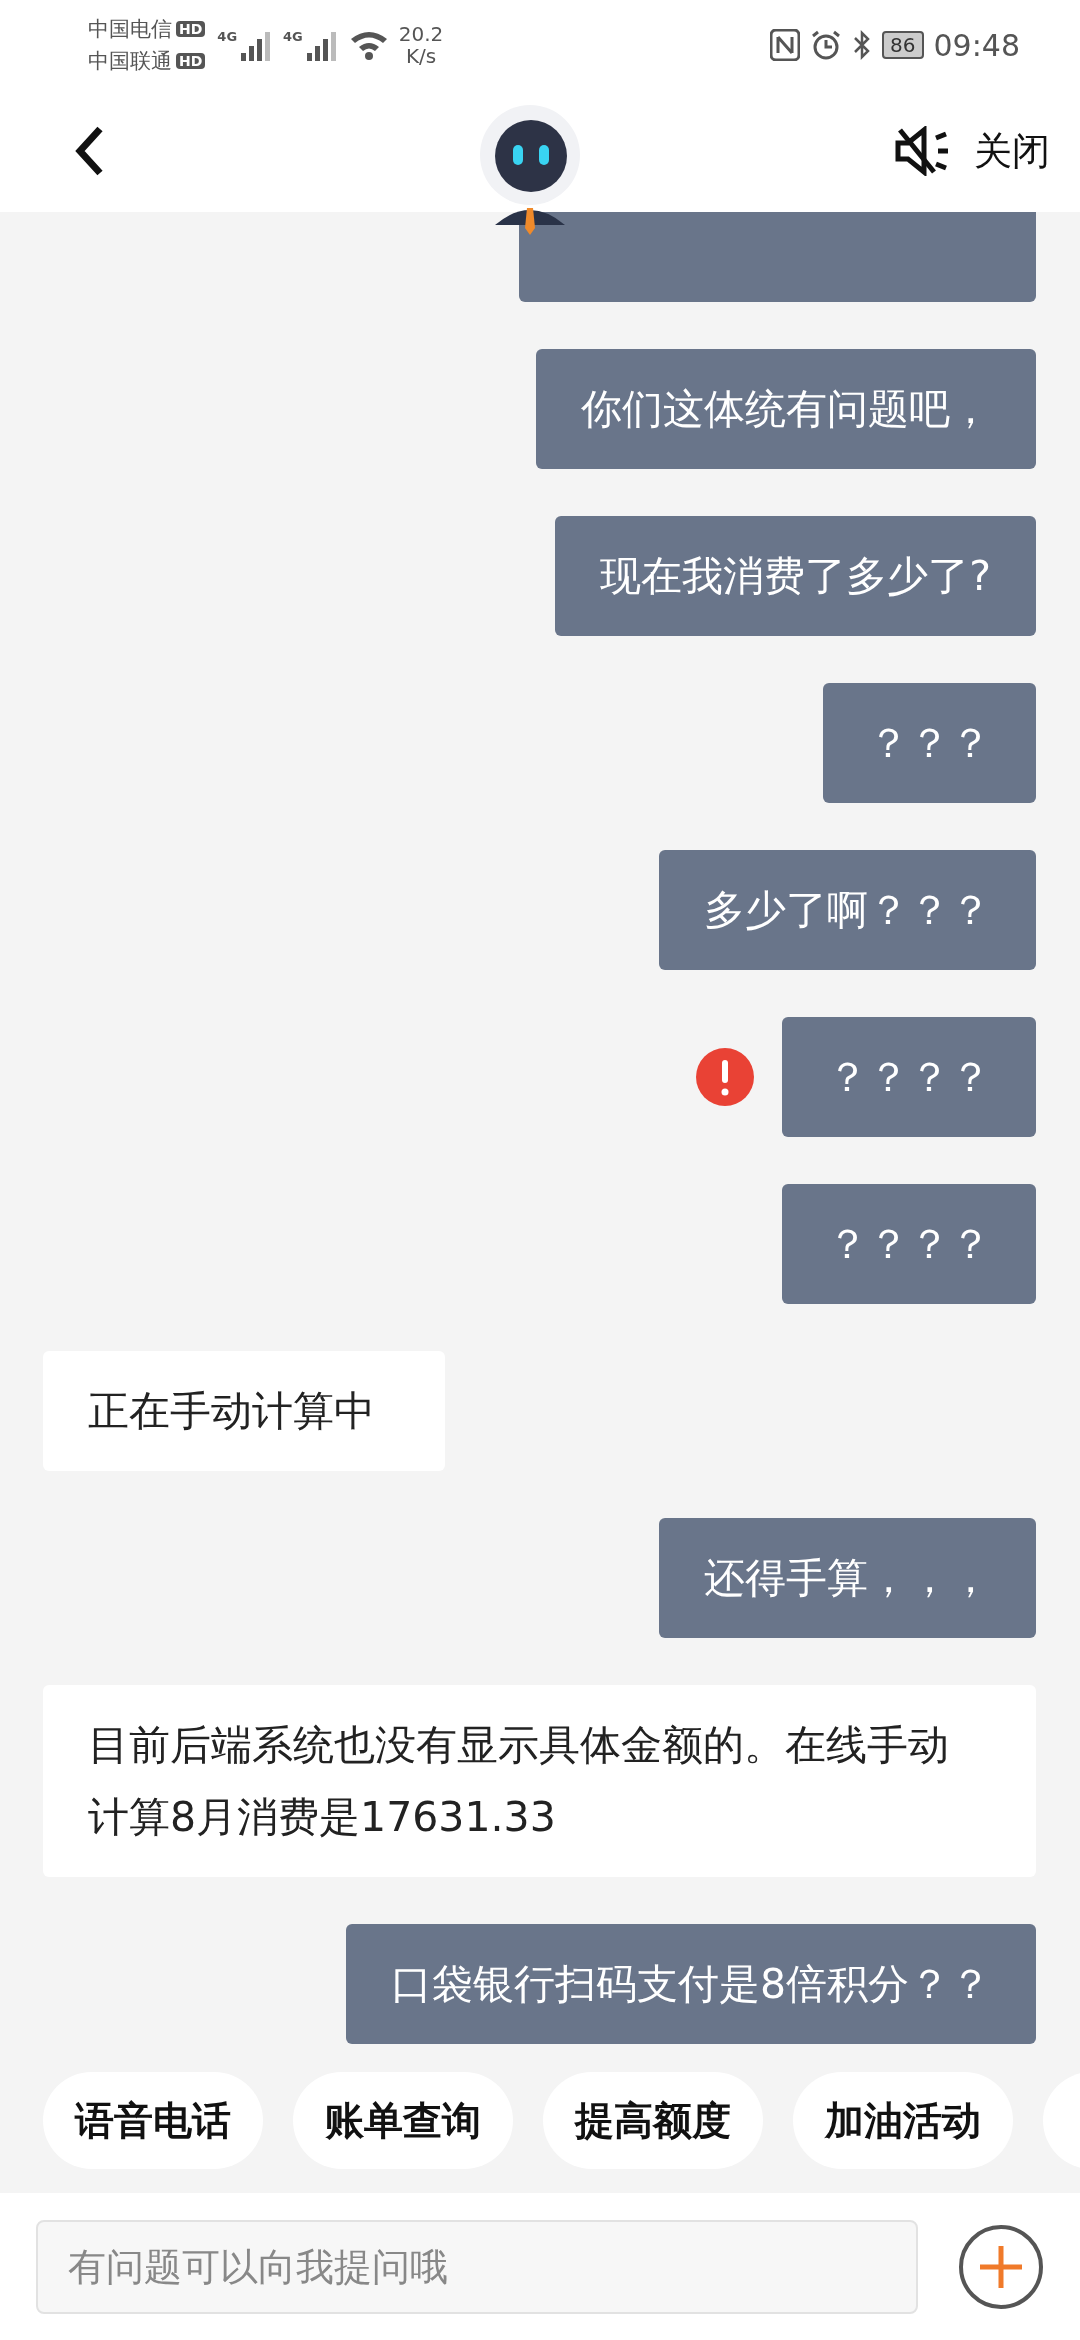 The image size is (1080, 2340). What do you see at coordinates (539, 1781) in the screenshot?
I see `message-bubble: 目前后端系统也没有显示具体金额的。在线手动计算8月消费是17631.33` at bounding box center [539, 1781].